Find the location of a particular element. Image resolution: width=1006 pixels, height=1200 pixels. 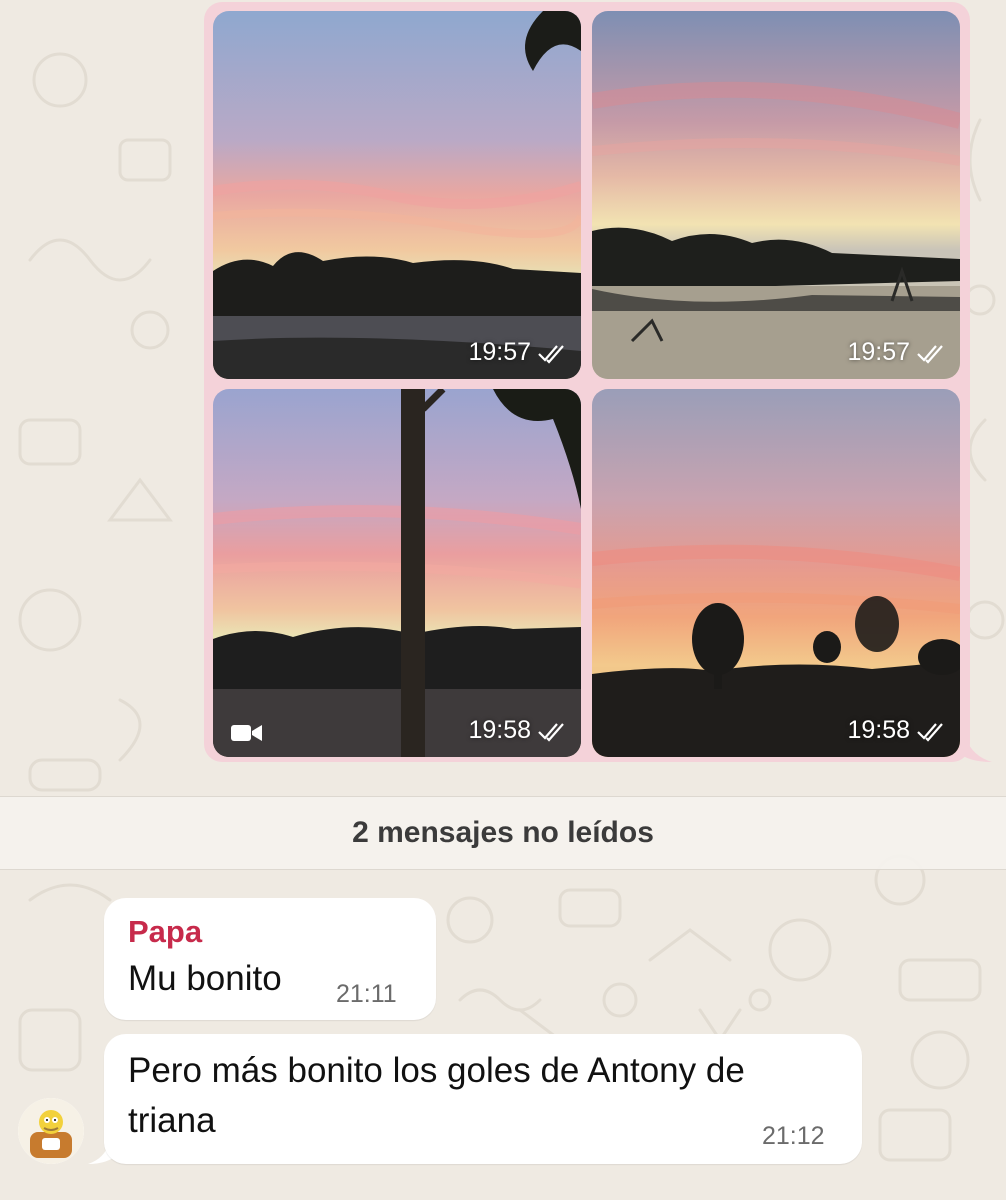

message-timestamp: 21:12 is located at coordinates (793, 1136).